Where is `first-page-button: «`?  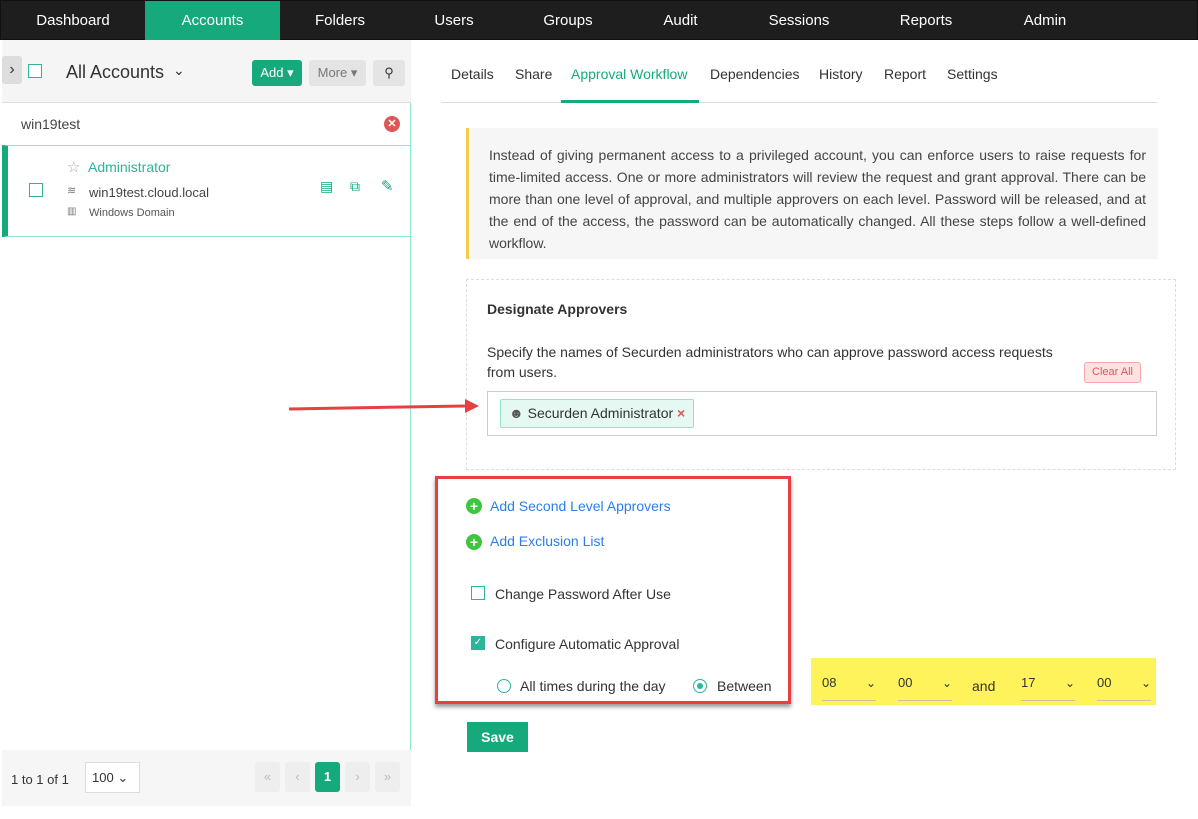
first-page-button: « is located at coordinates (267, 777).